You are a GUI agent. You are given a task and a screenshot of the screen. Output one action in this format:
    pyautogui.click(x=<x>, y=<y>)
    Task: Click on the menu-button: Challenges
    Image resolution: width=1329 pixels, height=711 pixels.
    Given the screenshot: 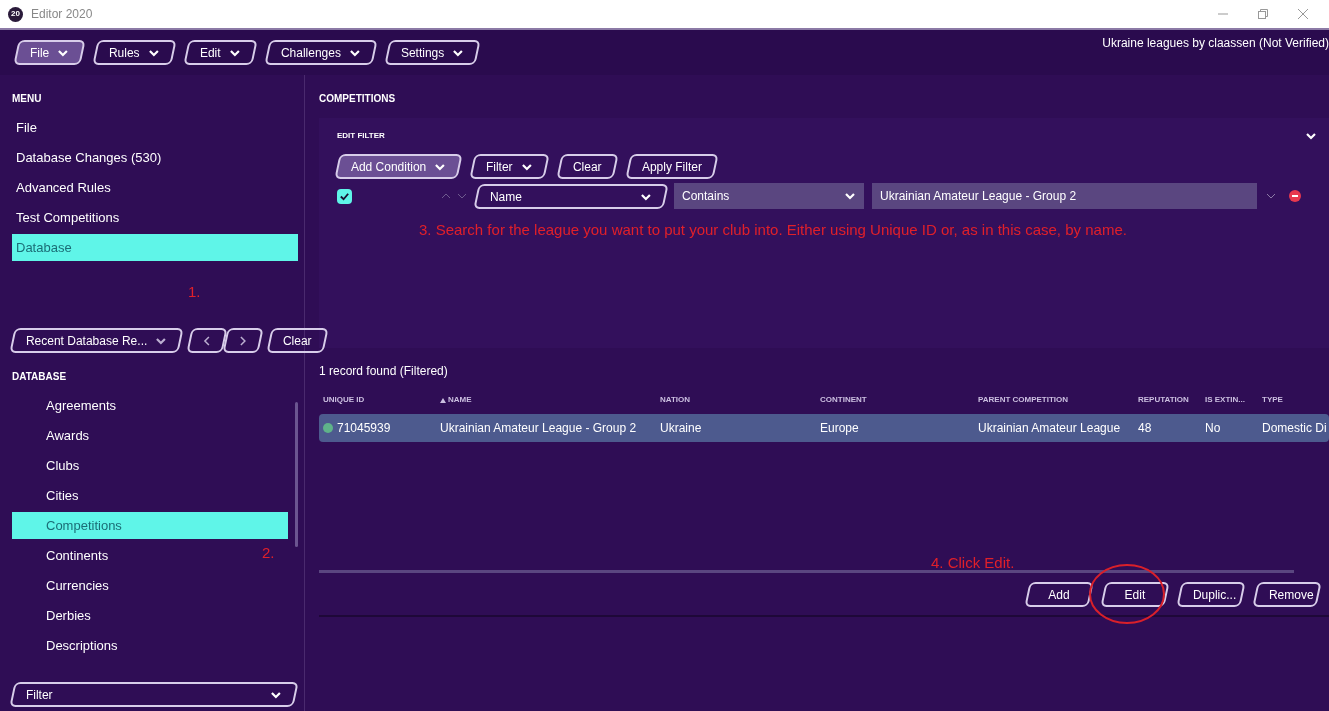 What is the action you would take?
    pyautogui.click(x=321, y=52)
    